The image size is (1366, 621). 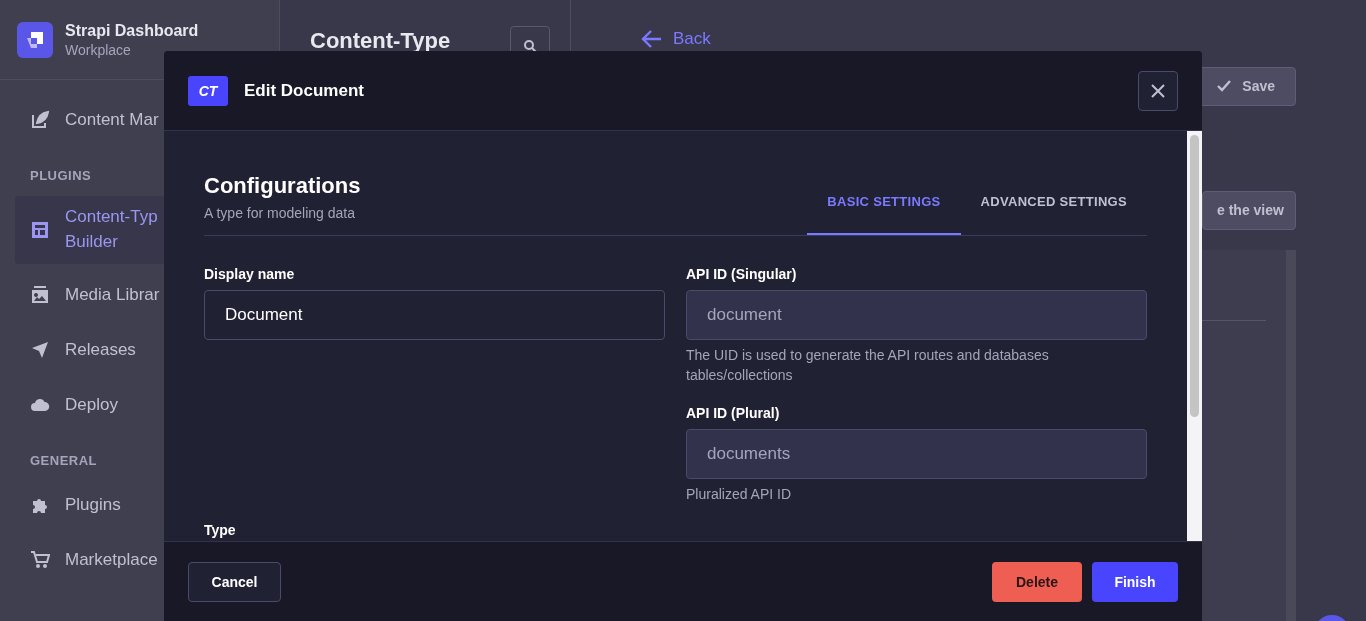 I want to click on finish-button: Finish, so click(x=1135, y=581).